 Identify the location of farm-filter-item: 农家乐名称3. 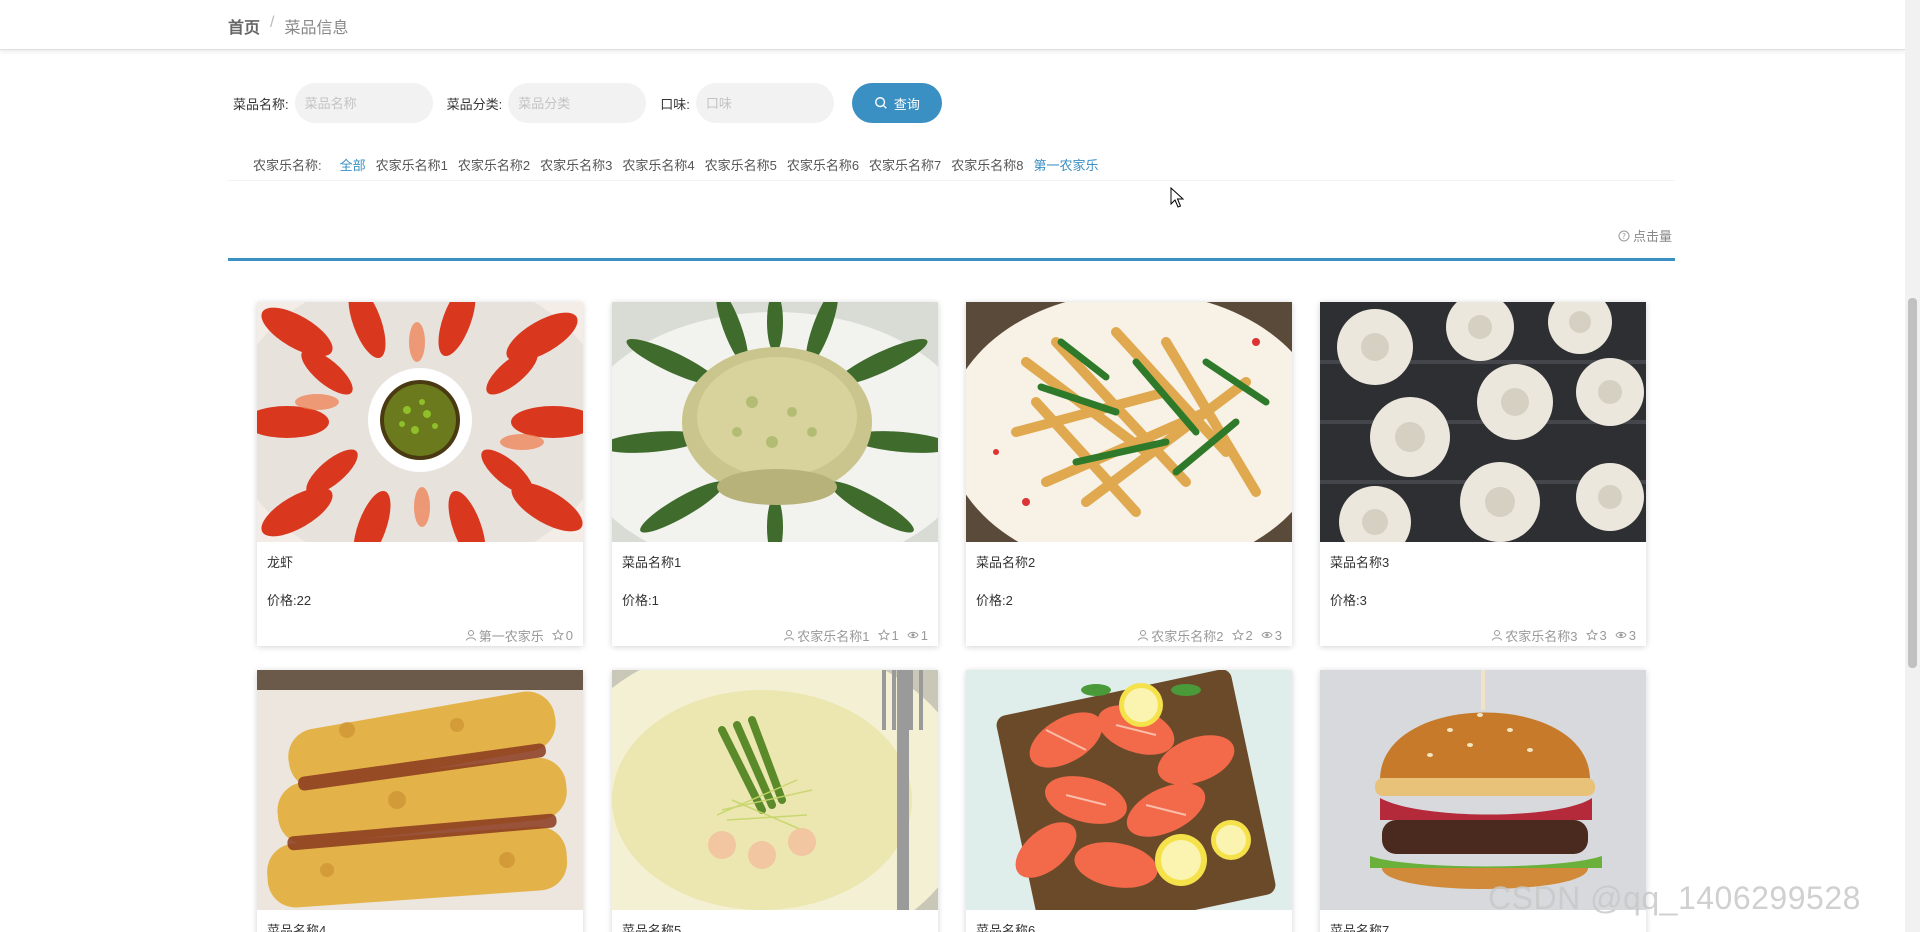
(576, 164).